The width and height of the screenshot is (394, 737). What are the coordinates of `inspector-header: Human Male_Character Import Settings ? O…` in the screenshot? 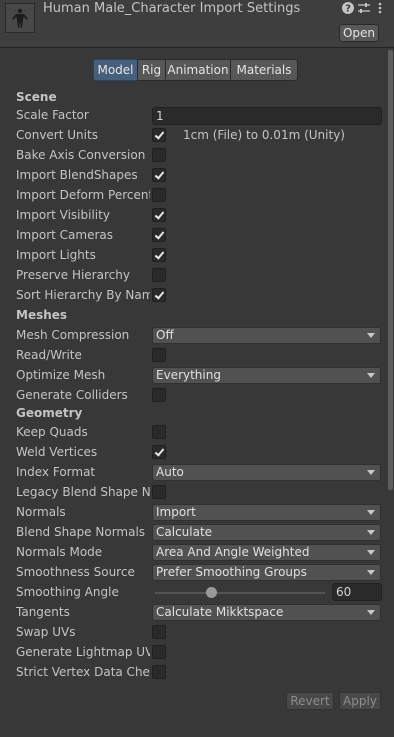 It's located at (197, 23).